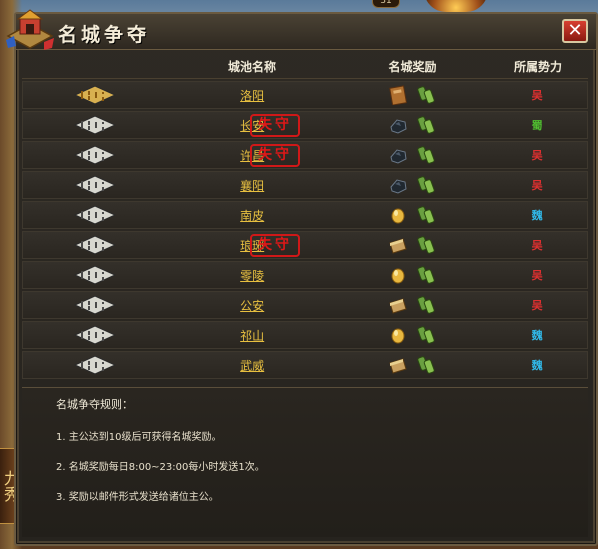  I want to click on rule-line: 2. 名城奖励每日8:00~23:00每小时发送1次。, so click(160, 467).